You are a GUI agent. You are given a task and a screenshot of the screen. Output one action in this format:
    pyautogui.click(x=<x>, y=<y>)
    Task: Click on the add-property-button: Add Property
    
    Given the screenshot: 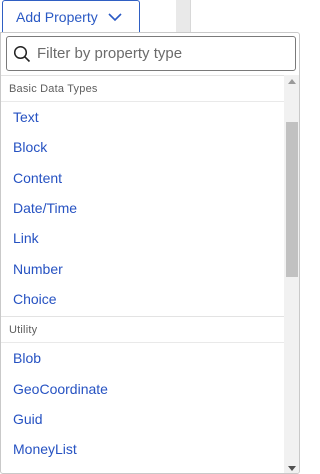 What is the action you would take?
    pyautogui.click(x=71, y=16)
    